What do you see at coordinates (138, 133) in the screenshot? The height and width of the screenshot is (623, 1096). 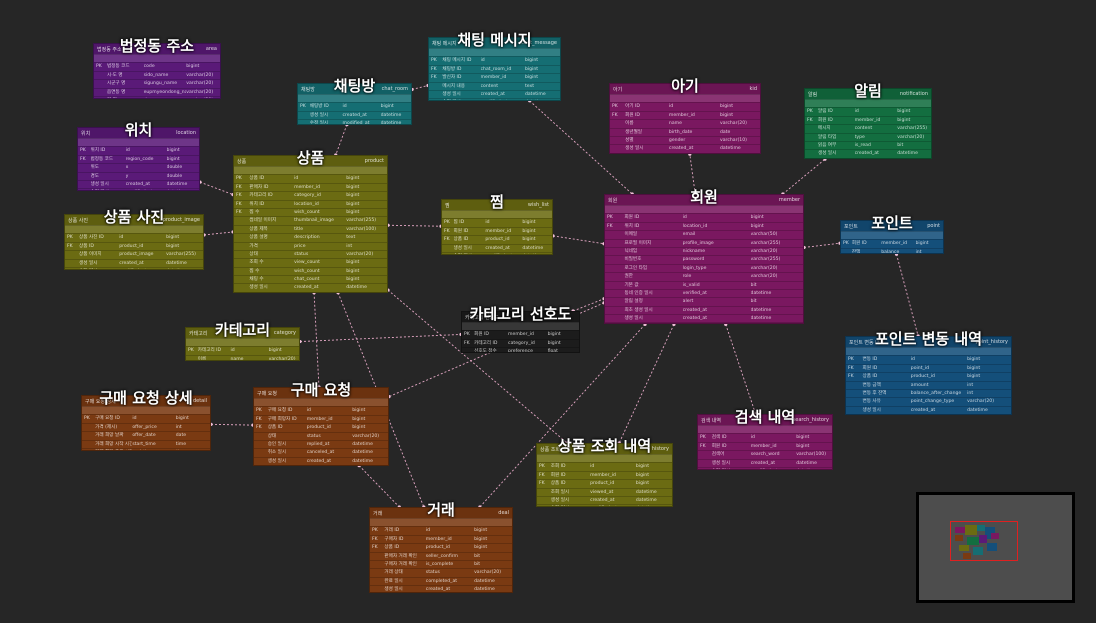 I see `entity-header: 위치 location` at bounding box center [138, 133].